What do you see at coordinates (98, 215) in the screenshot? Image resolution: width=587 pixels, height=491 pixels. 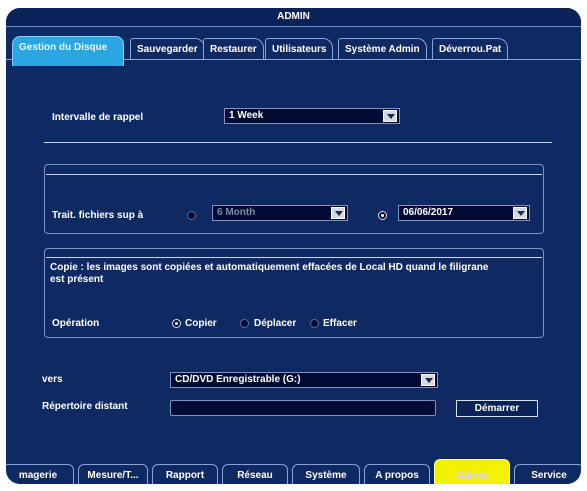 I see `purge-label: Trait. fichiers sup à` at bounding box center [98, 215].